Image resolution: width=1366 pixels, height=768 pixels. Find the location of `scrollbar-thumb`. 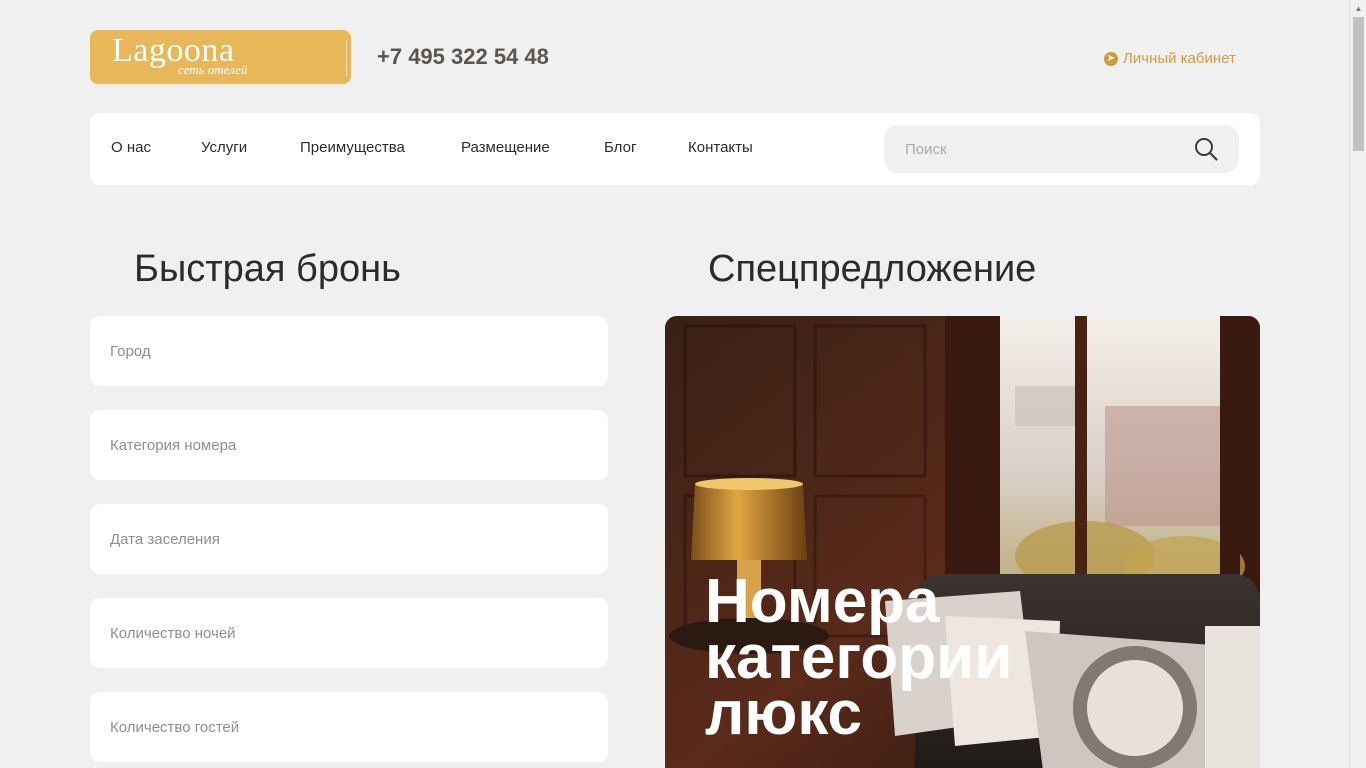

scrollbar-thumb is located at coordinates (1358, 84).